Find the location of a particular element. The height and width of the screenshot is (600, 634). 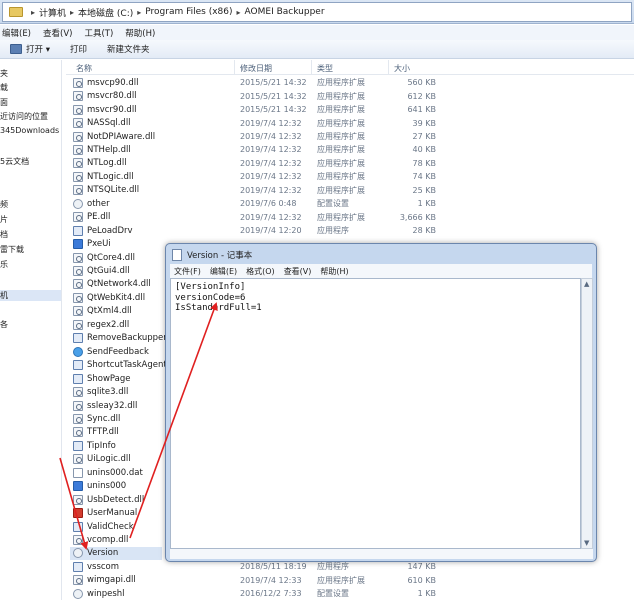

file-name: wimgapi.dll is located at coordinates (111, 580).